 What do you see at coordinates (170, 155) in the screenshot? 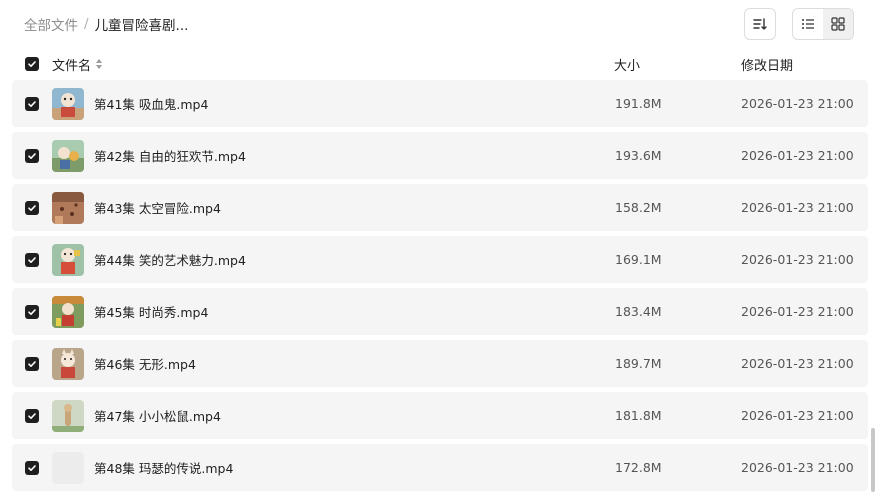
I see `file-name: 第42集 自由的狂欢节.mp4` at bounding box center [170, 155].